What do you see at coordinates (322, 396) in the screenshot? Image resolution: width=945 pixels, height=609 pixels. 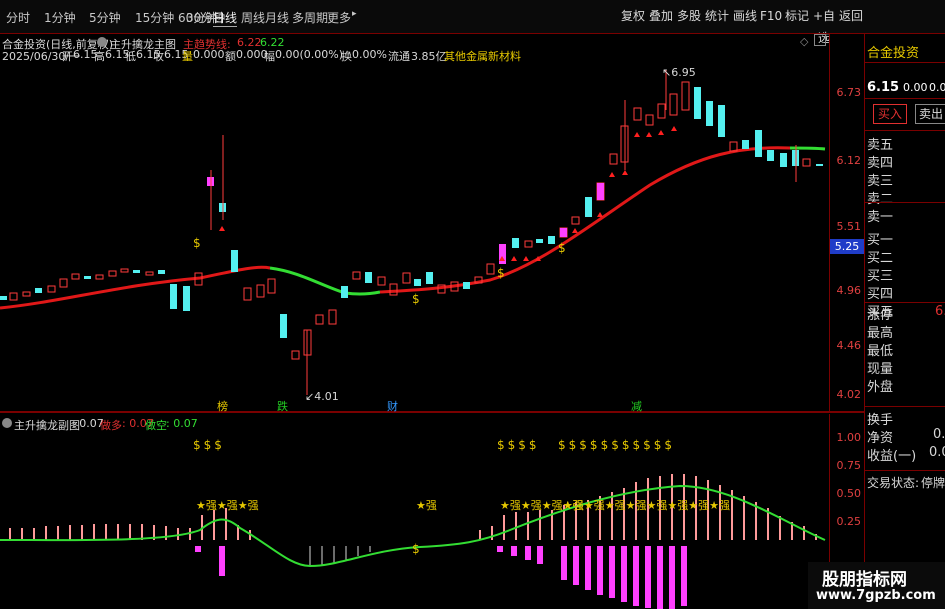 I see `low-price-marker: ↙4.01` at bounding box center [322, 396].